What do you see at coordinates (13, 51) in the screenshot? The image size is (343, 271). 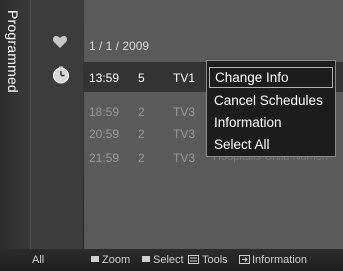 I see `side-tab-label: Programmed` at bounding box center [13, 51].